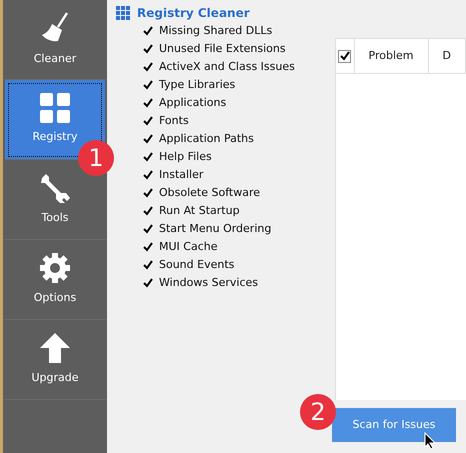 Image resolution: width=466 pixels, height=453 pixels. Describe the element at coordinates (188, 246) in the screenshot. I see `checkbox-label: MUI Cache` at that location.